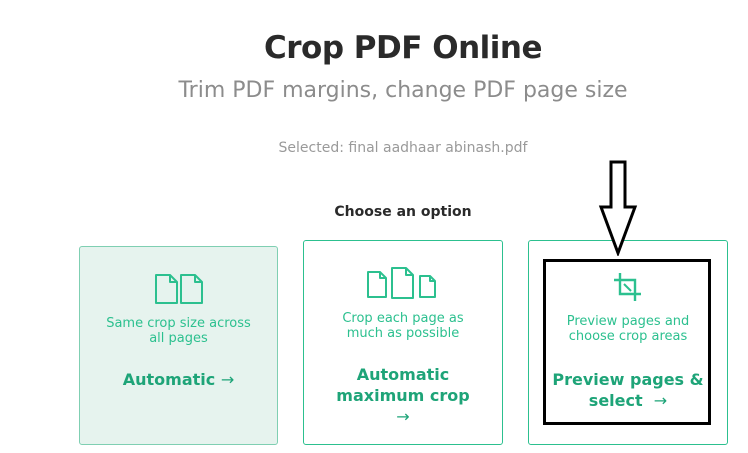 This screenshot has height=453, width=748. What do you see at coordinates (627, 342) in the screenshot?
I see `annotation-highlight-box` at bounding box center [627, 342].